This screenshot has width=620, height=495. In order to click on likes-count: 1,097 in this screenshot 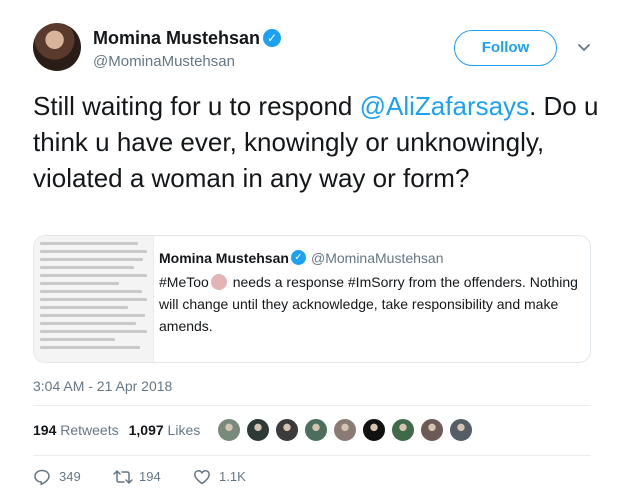, I will do `click(146, 430)`.